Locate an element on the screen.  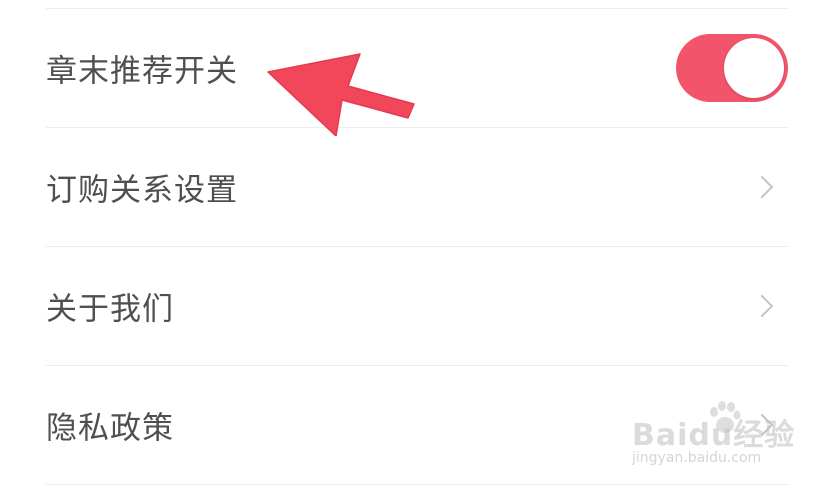
toggle-knob is located at coordinates (754, 68).